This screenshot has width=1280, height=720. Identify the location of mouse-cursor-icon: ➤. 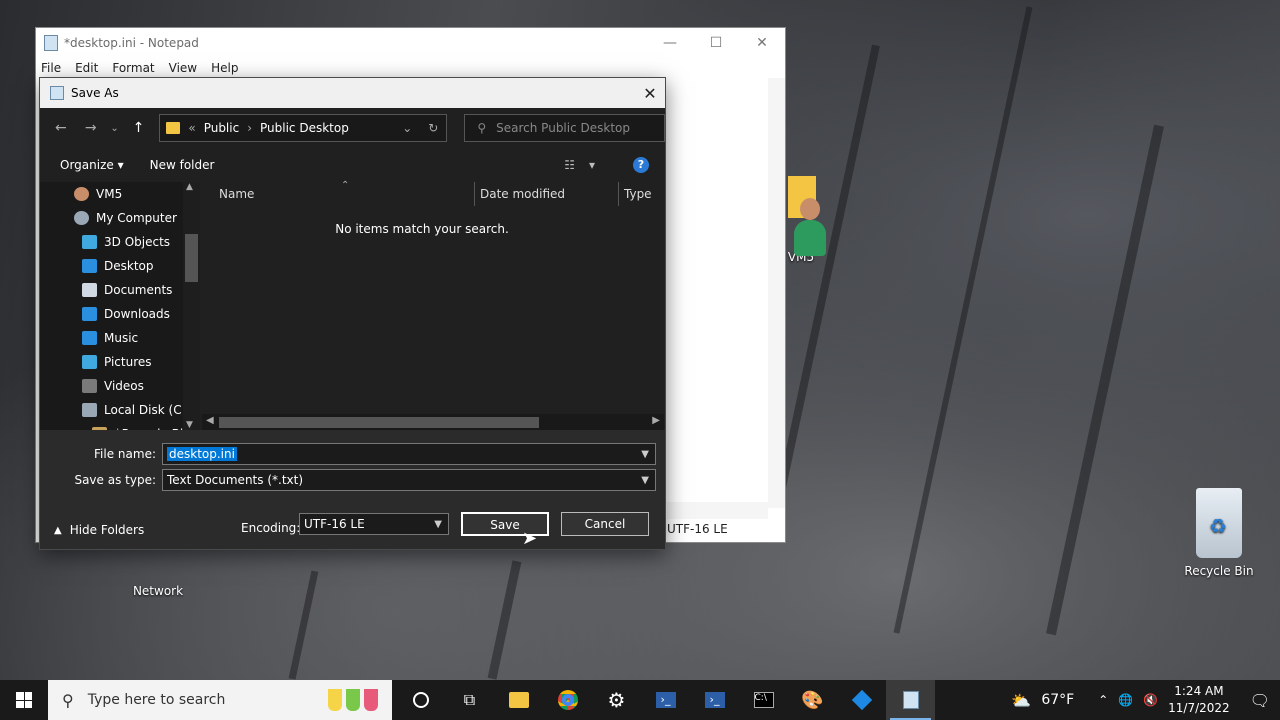
(530, 538).